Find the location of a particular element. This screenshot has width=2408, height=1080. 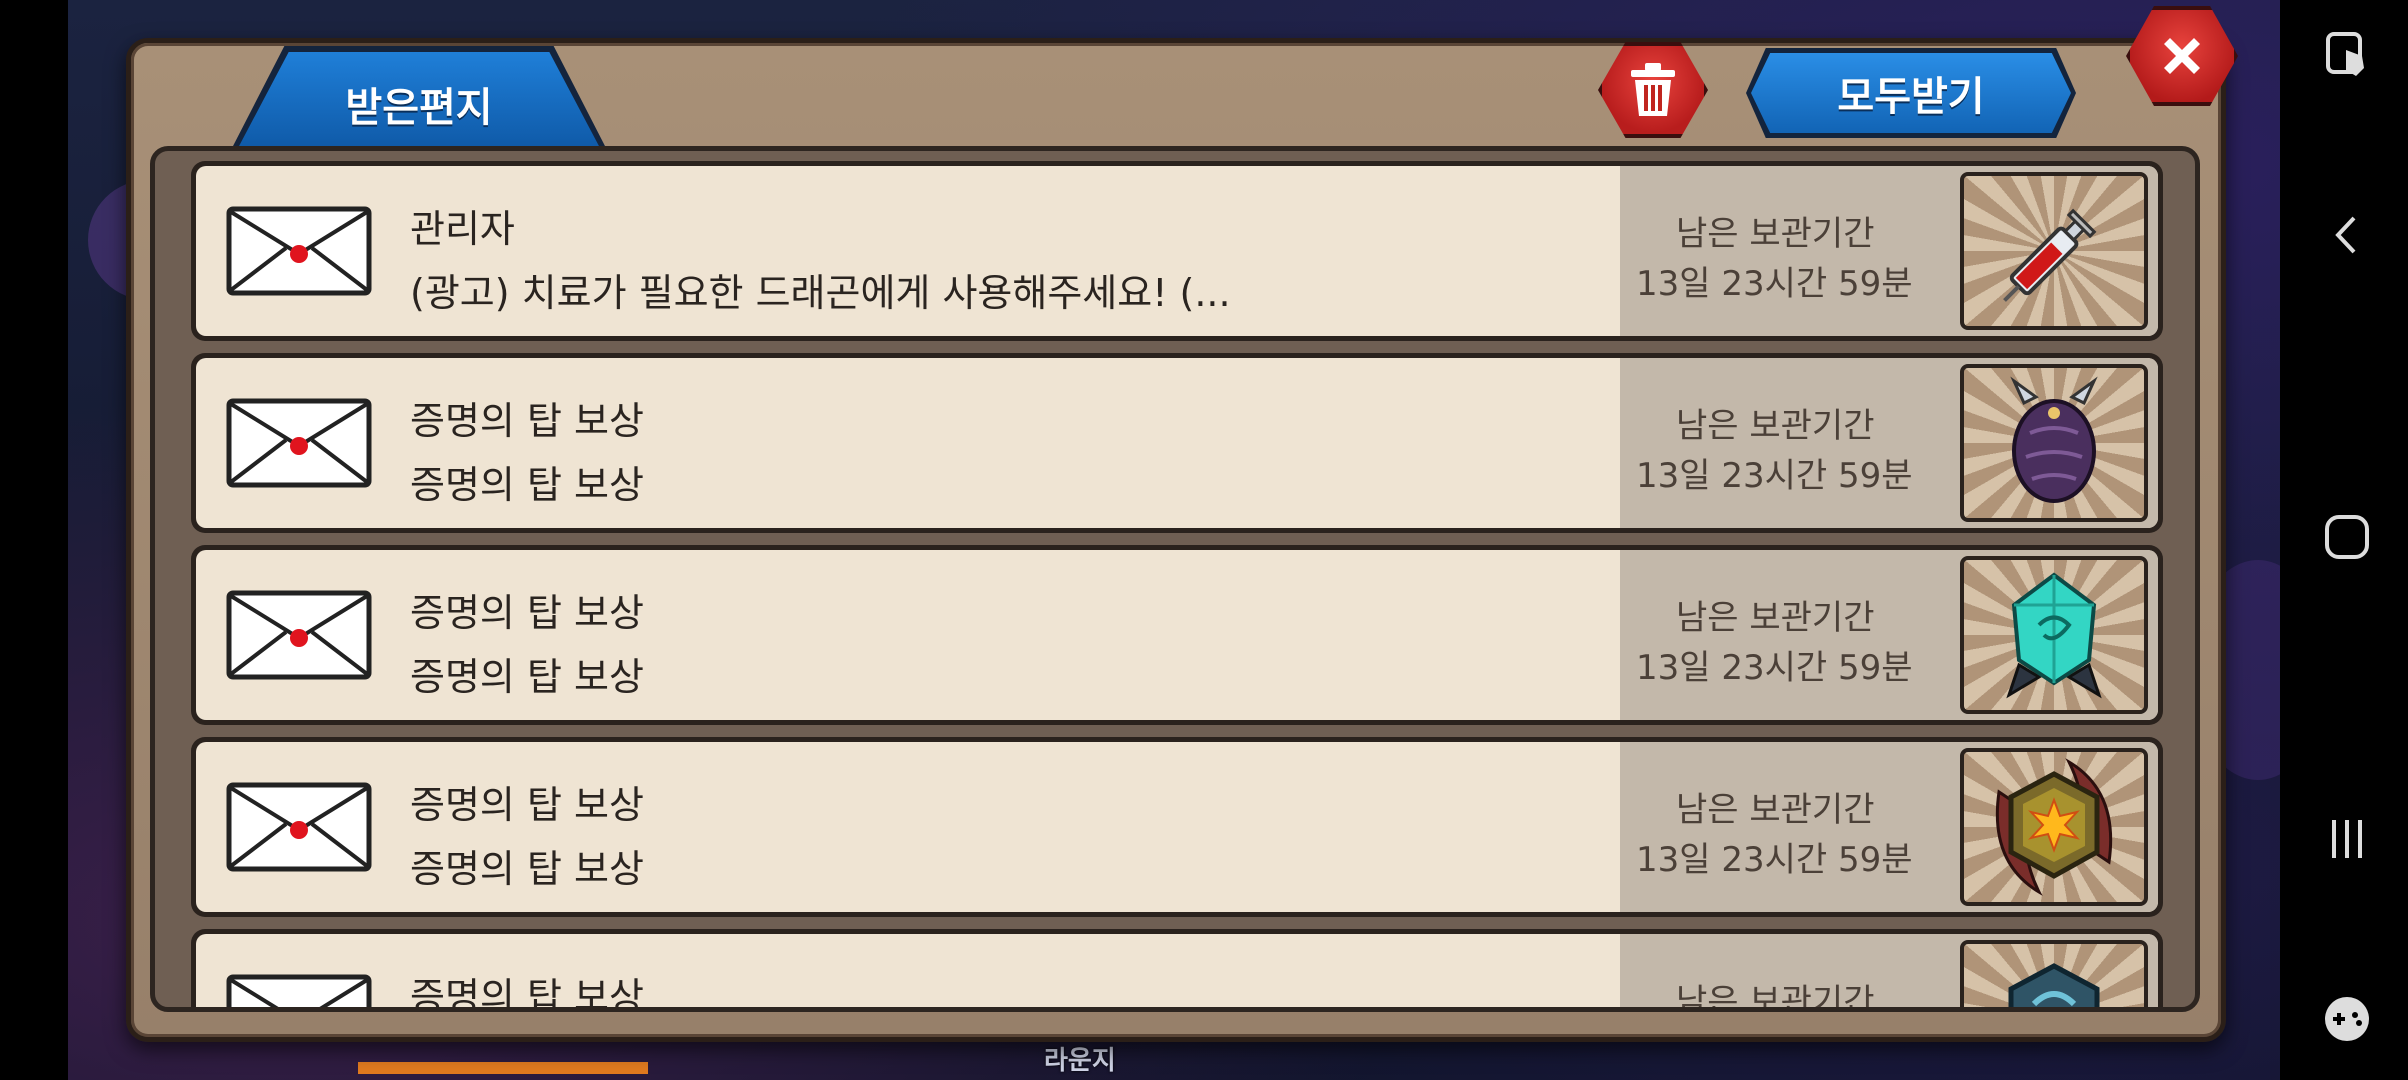

dragon-egg-icon is located at coordinates (2054, 439).